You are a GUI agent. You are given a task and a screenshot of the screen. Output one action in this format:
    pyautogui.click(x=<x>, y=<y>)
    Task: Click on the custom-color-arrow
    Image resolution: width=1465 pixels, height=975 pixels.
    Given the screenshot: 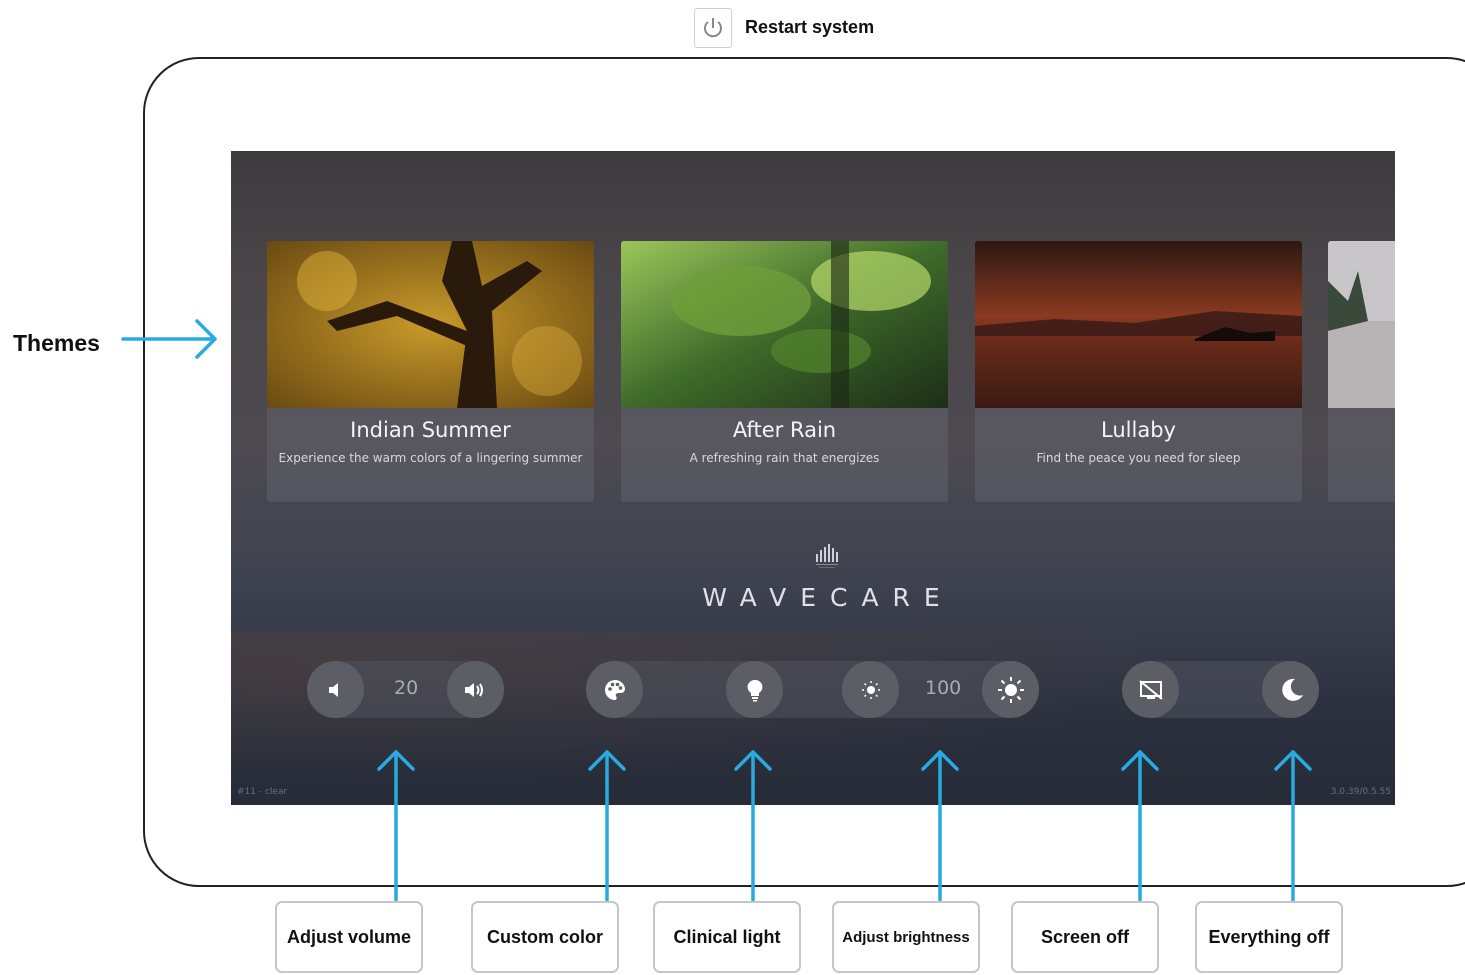 What is the action you would take?
    pyautogui.click(x=607, y=826)
    